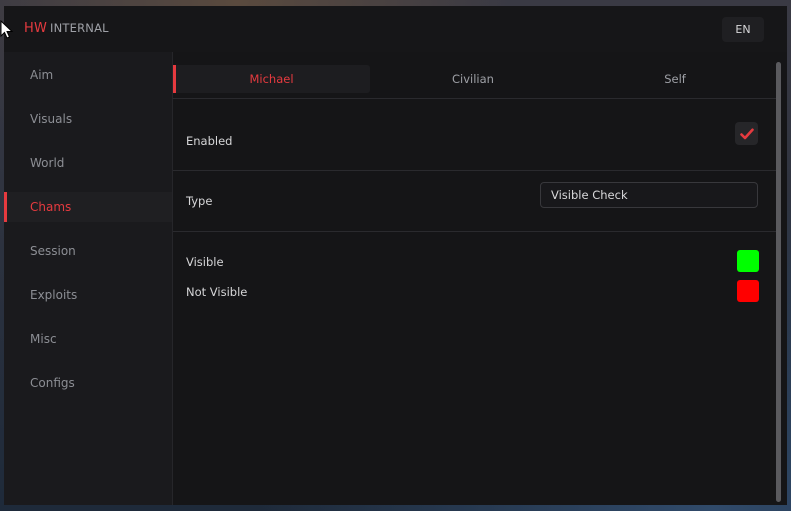  Describe the element at coordinates (675, 79) in the screenshot. I see `tab-self: Self` at that location.